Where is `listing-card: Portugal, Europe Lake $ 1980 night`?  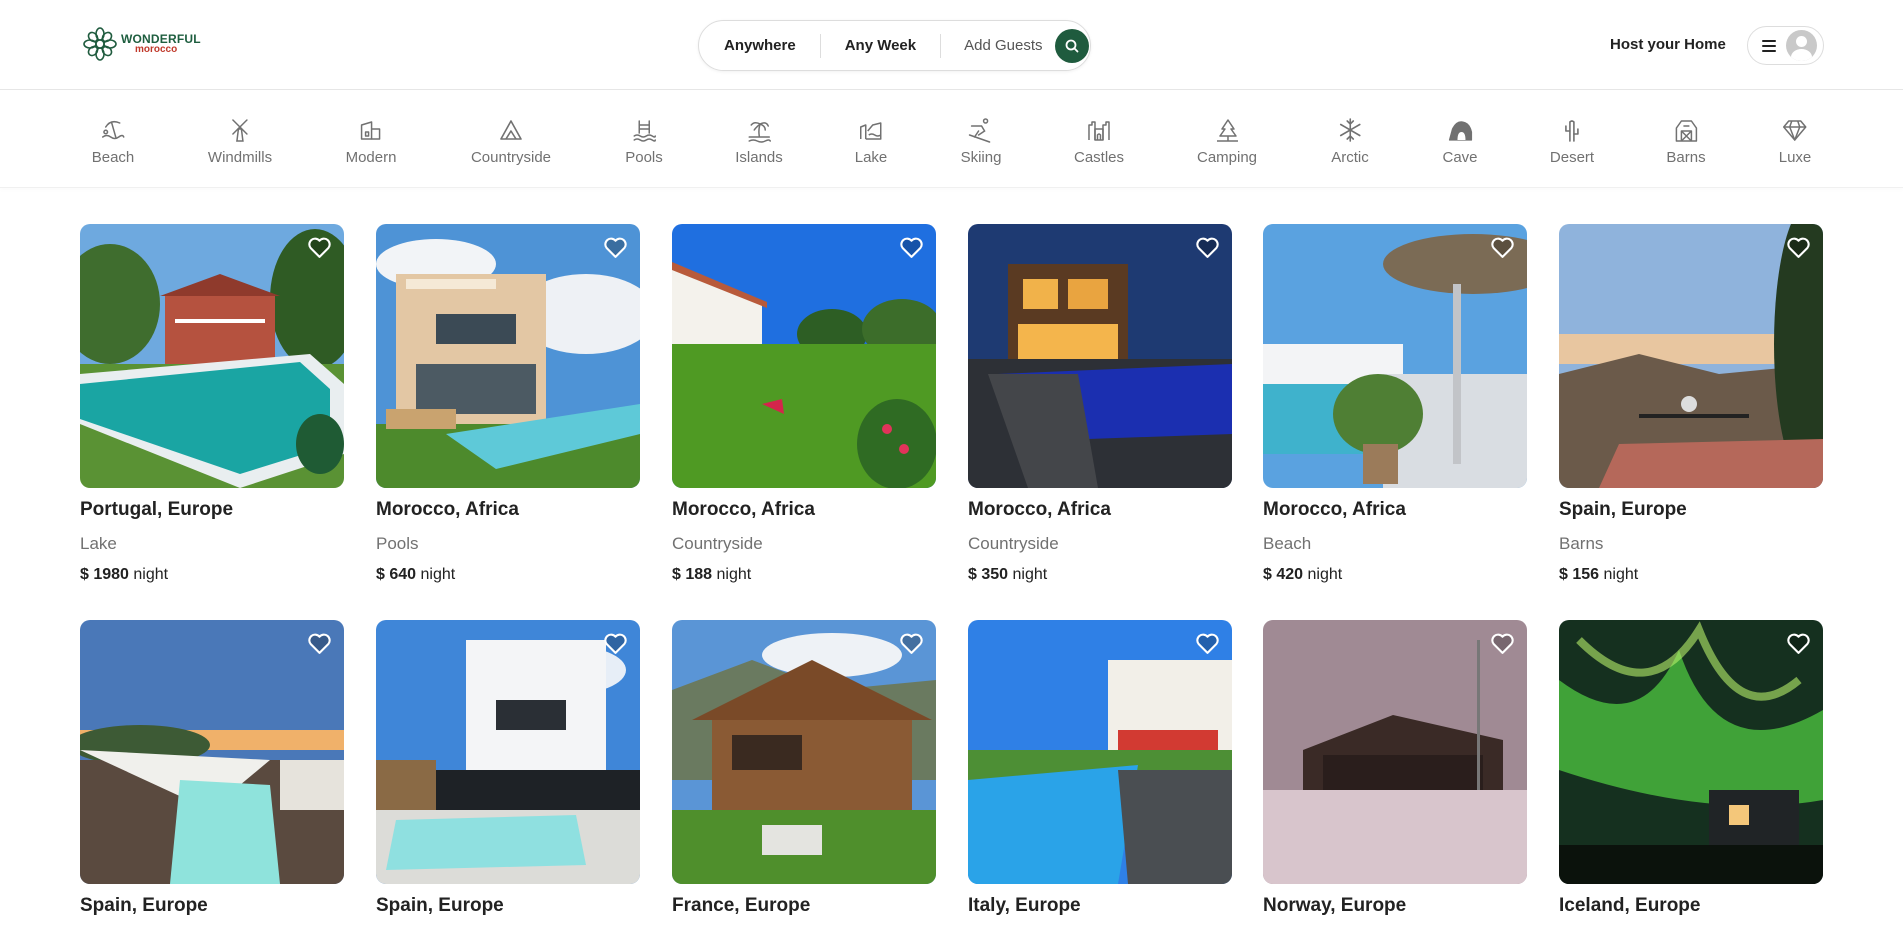
listing-card: Portugal, Europe Lake $ 1980 night is located at coordinates (212, 404).